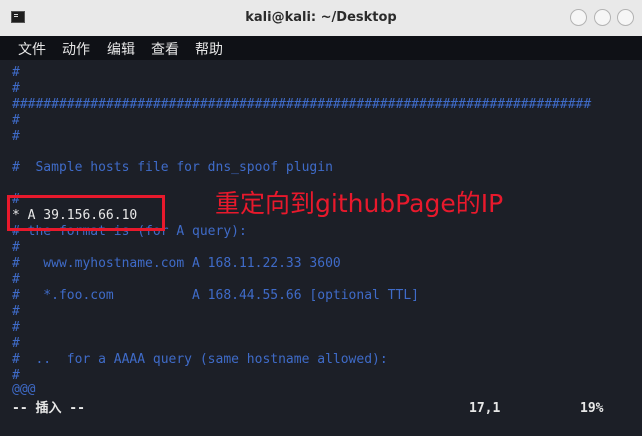  What do you see at coordinates (602, 17) in the screenshot?
I see `maximize-button` at bounding box center [602, 17].